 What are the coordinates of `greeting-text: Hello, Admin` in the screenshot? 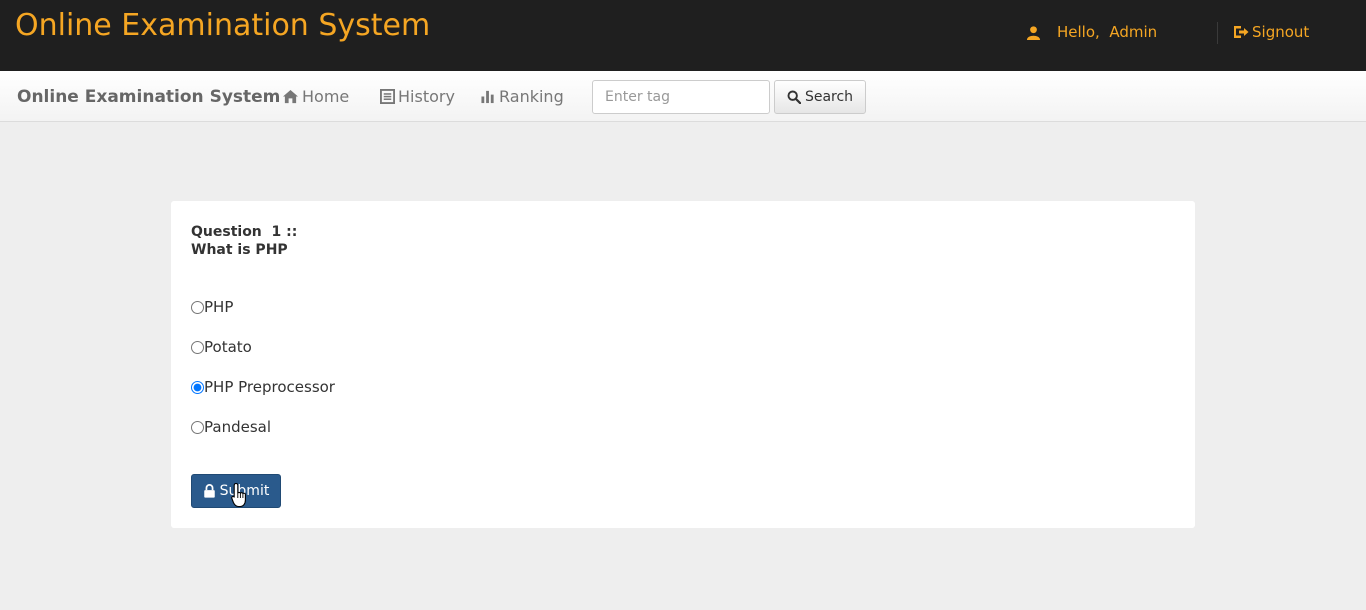 It's located at (1107, 32).